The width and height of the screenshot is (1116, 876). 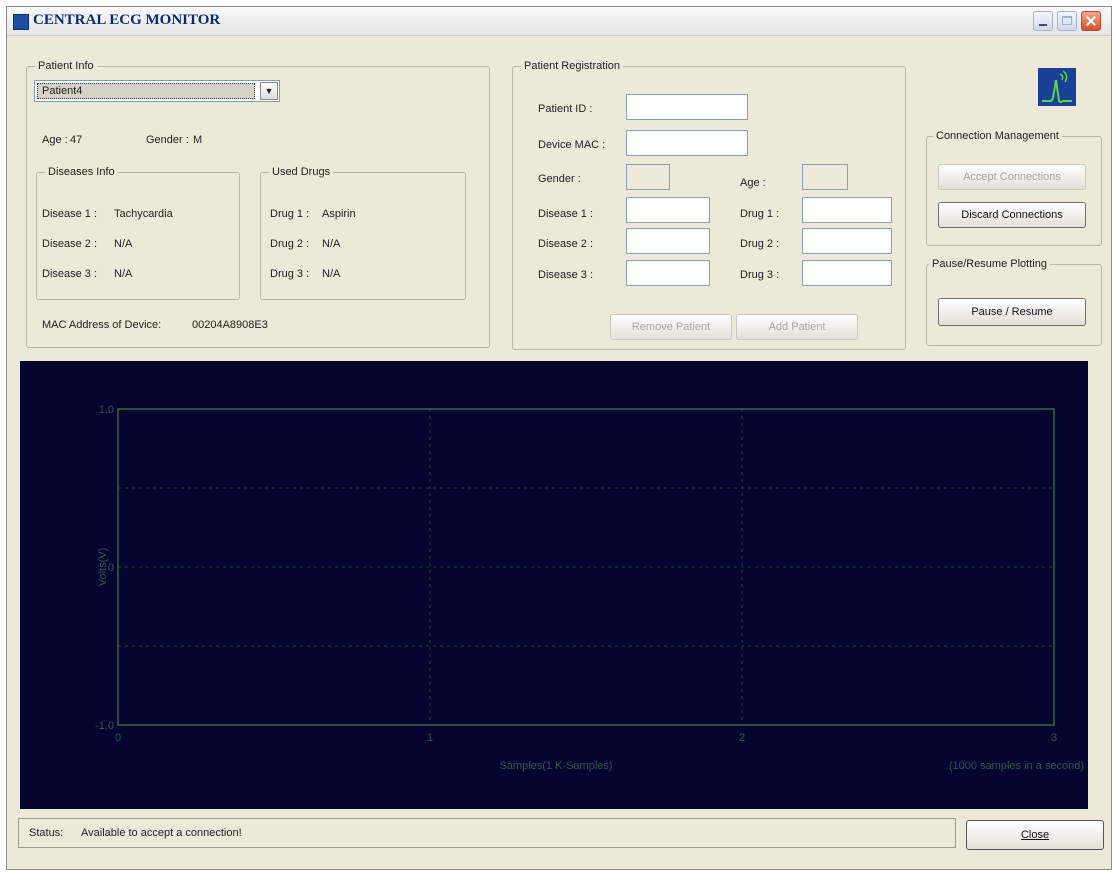 What do you see at coordinates (21, 22) in the screenshot?
I see `app-icon` at bounding box center [21, 22].